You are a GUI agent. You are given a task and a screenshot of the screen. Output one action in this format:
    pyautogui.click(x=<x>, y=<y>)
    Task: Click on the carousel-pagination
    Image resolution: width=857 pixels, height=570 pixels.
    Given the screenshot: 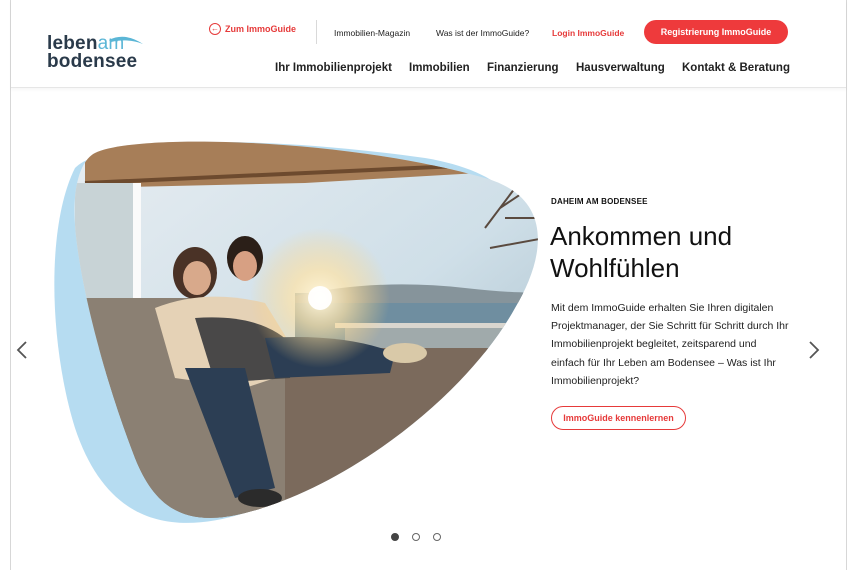 What is the action you would take?
    pyautogui.click(x=416, y=537)
    